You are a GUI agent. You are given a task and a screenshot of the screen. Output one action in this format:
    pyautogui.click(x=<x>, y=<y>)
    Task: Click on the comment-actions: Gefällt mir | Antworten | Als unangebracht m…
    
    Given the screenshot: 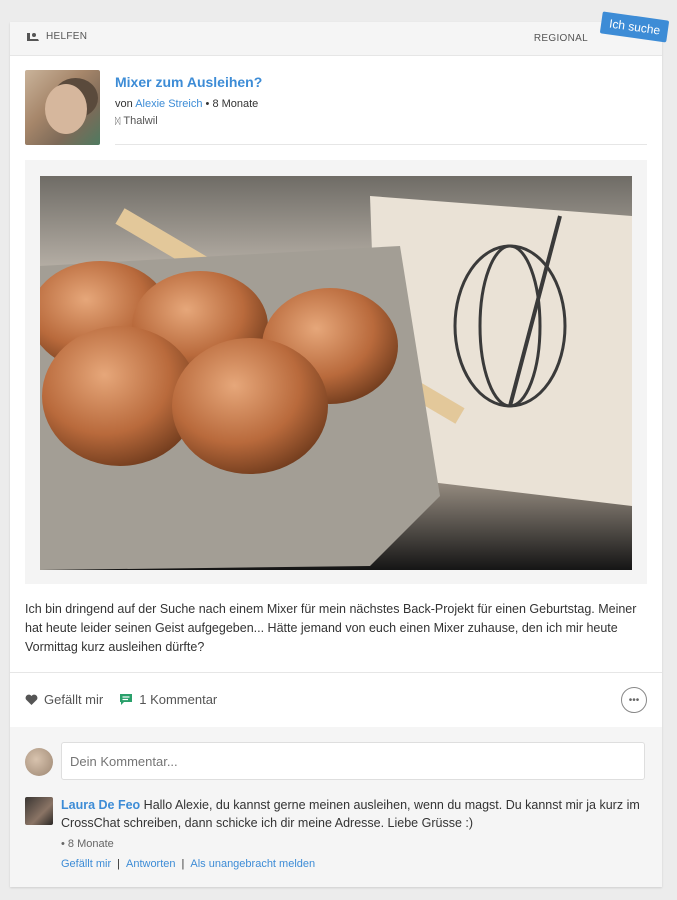 What is the action you would take?
    pyautogui.click(x=188, y=864)
    